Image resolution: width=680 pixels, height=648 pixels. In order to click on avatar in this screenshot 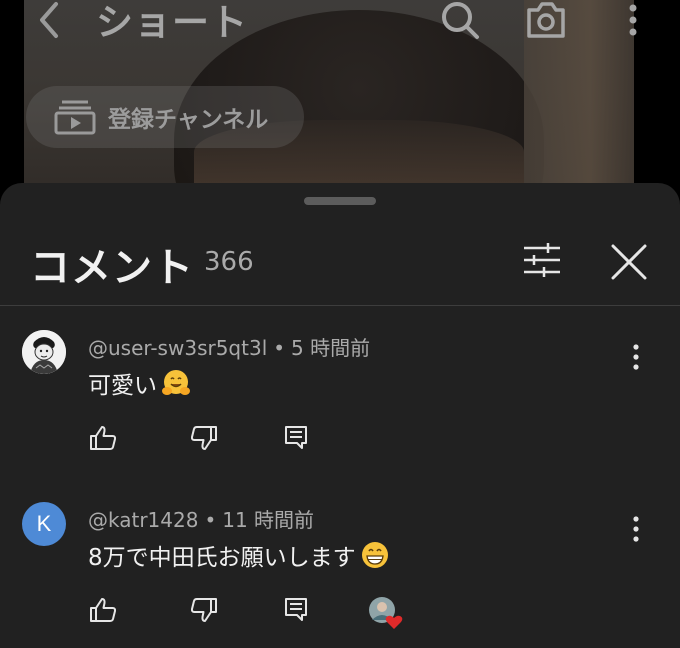, I will do `click(44, 352)`.